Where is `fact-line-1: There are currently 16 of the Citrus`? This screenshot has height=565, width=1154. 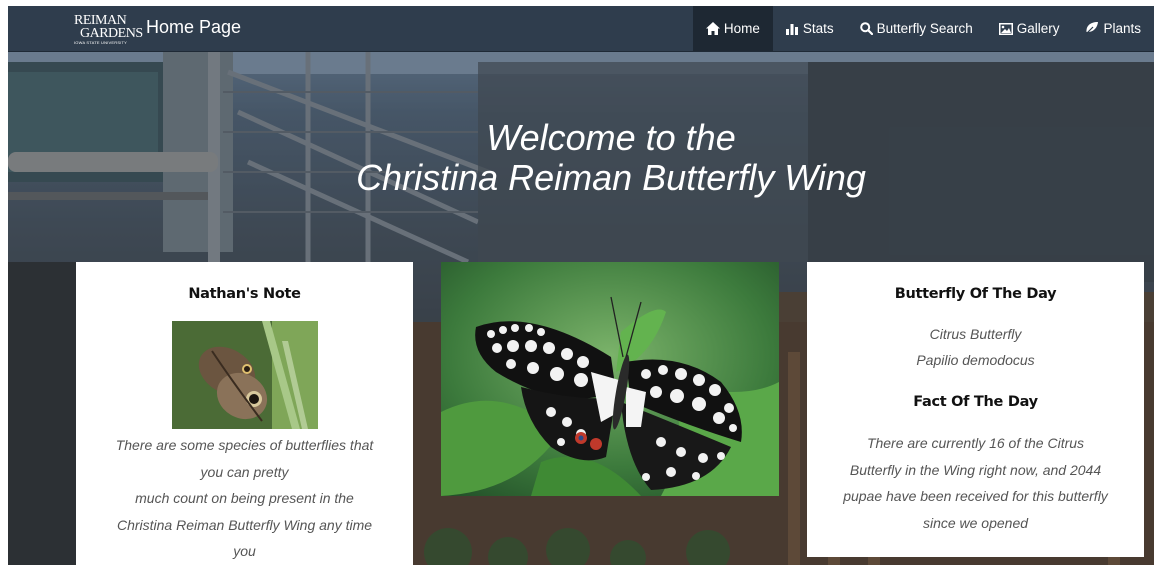
fact-line-1: There are currently 16 of the Citrus is located at coordinates (975, 443).